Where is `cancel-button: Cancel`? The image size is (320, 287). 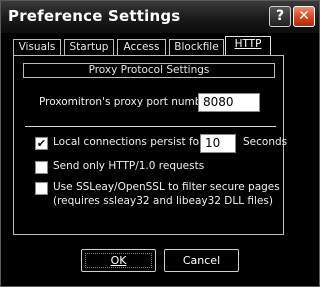
cancel-button: Cancel is located at coordinates (201, 260).